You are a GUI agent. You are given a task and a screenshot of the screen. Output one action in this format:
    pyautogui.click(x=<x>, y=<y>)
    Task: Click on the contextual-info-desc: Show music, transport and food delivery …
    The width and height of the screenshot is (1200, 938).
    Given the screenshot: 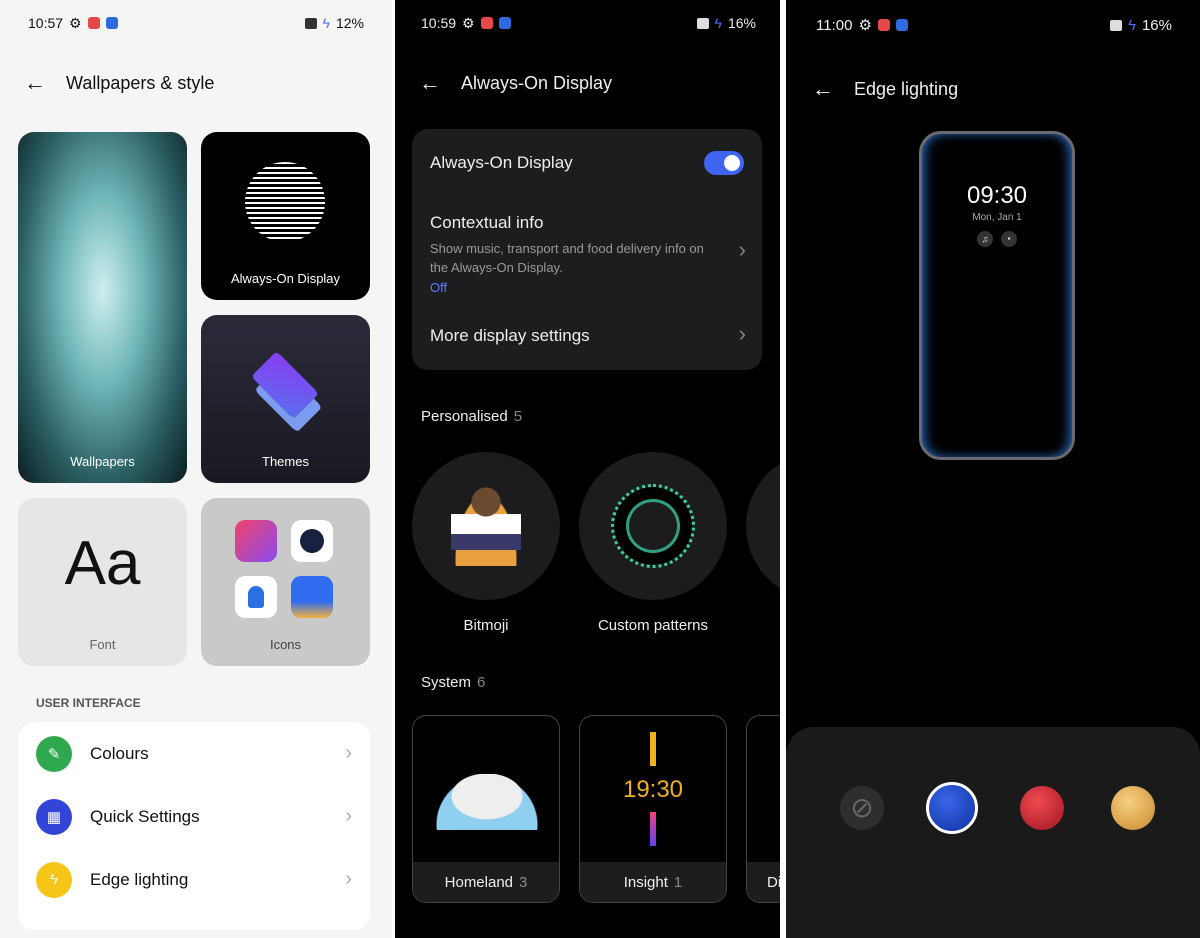 What is the action you would take?
    pyautogui.click(x=567, y=258)
    